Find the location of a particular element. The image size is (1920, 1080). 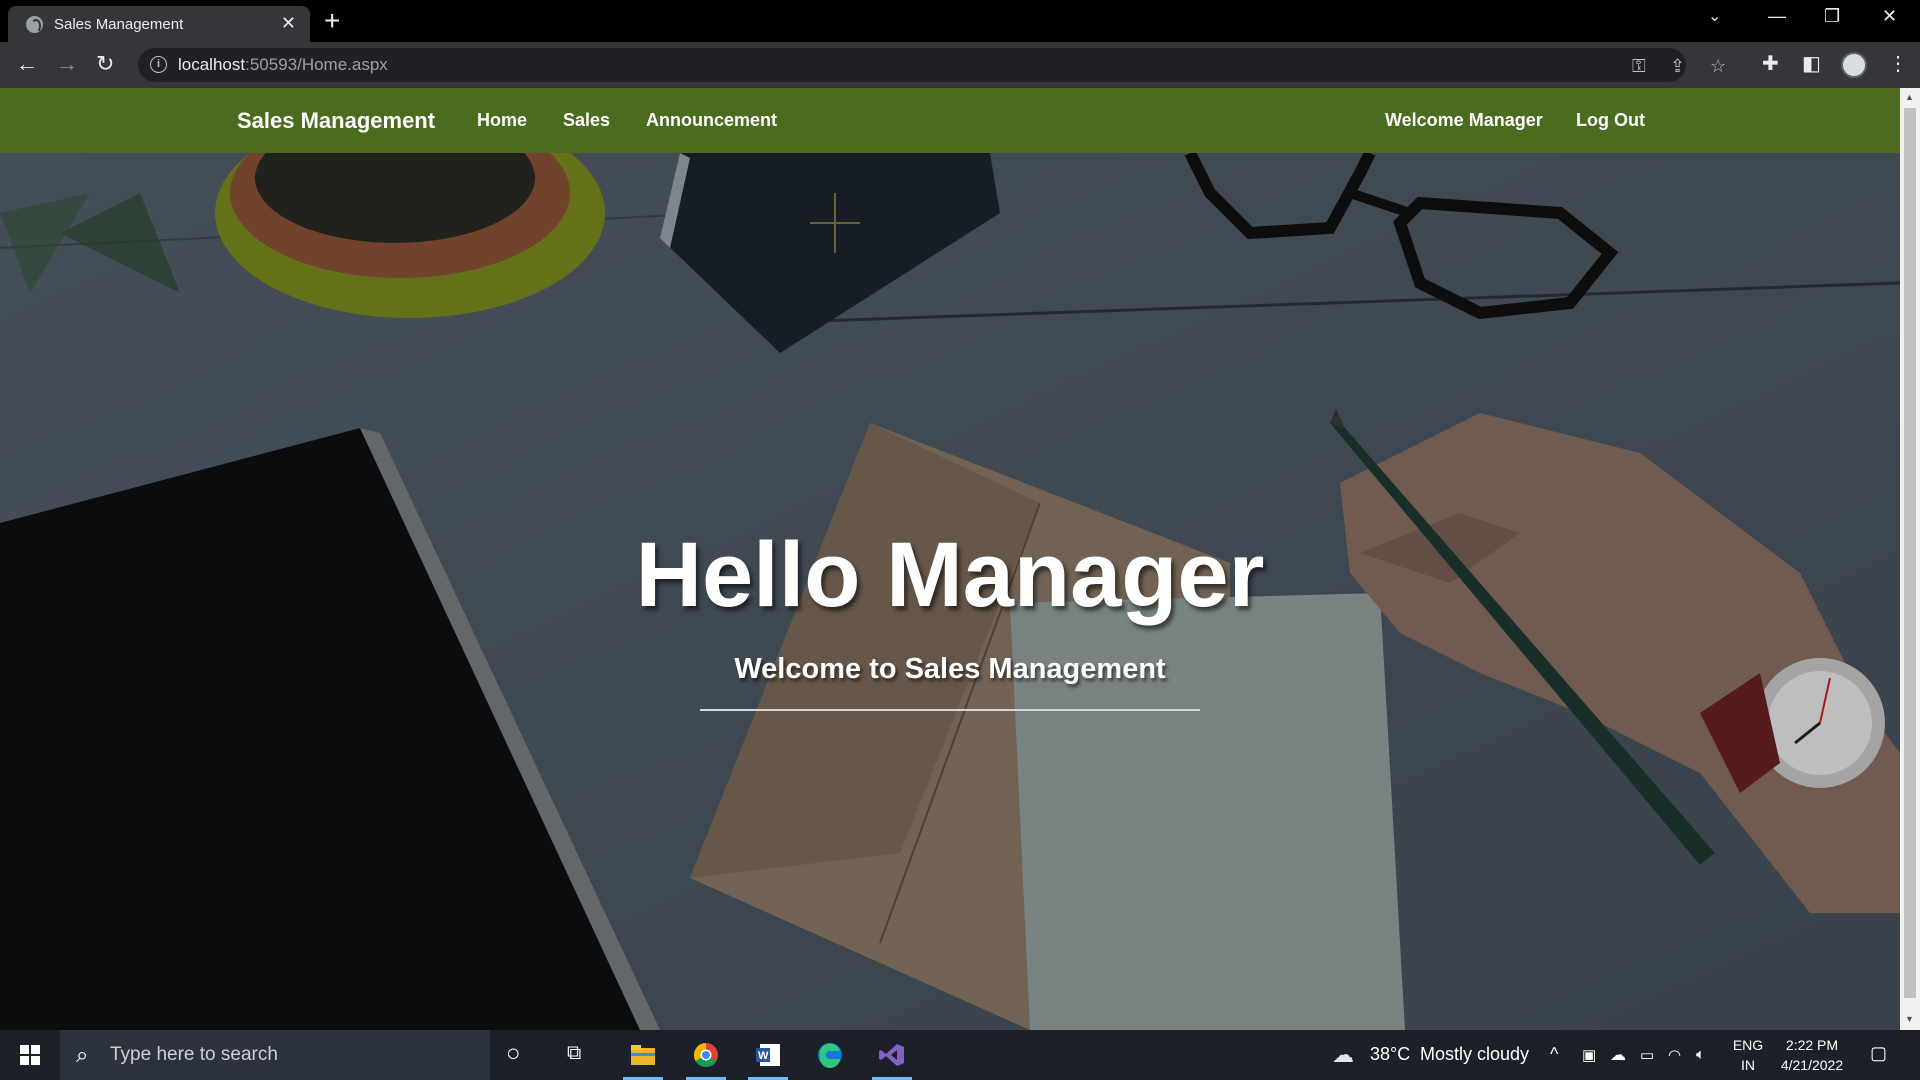

nav-announcement: Announcement is located at coordinates (711, 120).